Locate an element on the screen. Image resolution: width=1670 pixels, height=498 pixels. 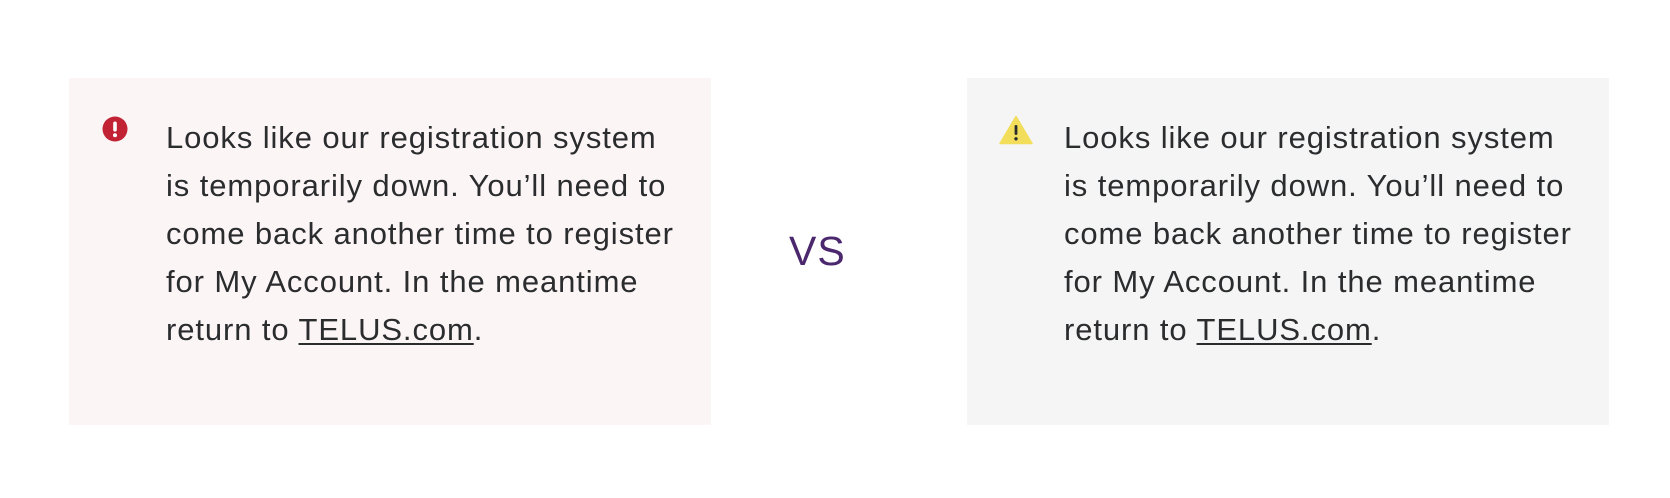
error-message-end: . is located at coordinates (478, 329).